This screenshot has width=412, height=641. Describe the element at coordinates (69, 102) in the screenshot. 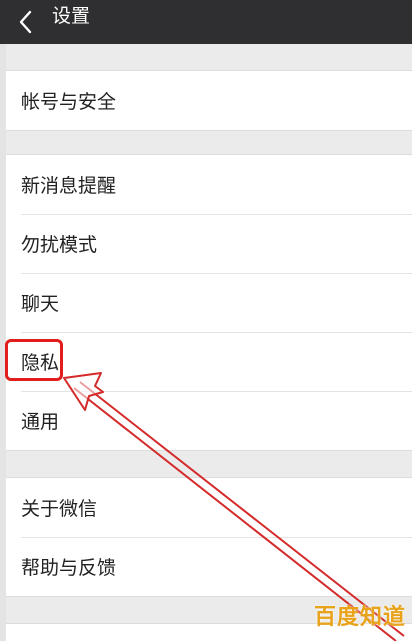

I see `settings-item-label: 帐号与安全` at that location.